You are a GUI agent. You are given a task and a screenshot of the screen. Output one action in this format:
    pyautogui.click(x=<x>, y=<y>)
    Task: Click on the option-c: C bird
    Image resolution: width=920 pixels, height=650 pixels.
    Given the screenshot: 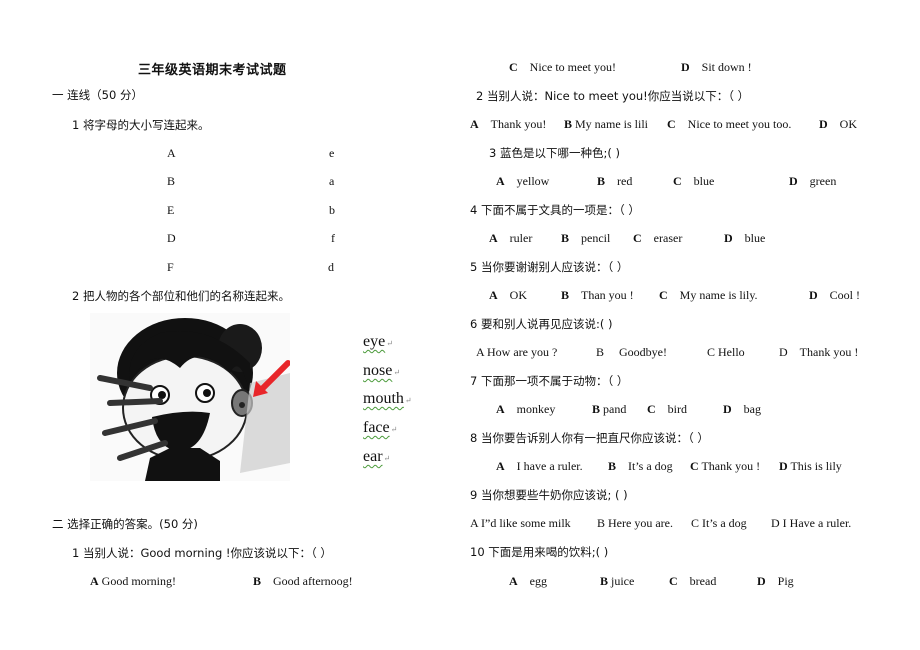 What is the action you would take?
    pyautogui.click(x=667, y=409)
    